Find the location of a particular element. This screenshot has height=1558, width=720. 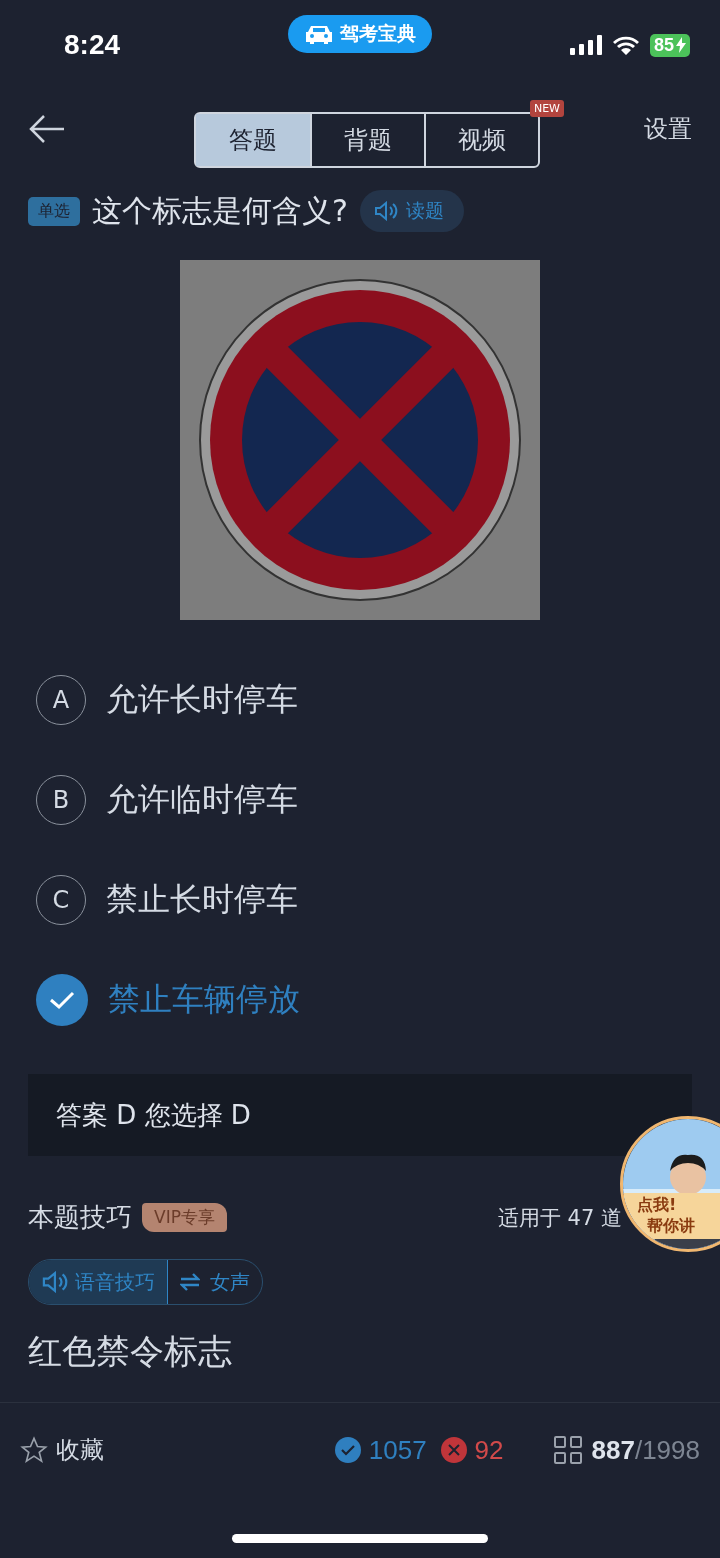

option-text: 允许临时停车 is located at coordinates (202, 800).